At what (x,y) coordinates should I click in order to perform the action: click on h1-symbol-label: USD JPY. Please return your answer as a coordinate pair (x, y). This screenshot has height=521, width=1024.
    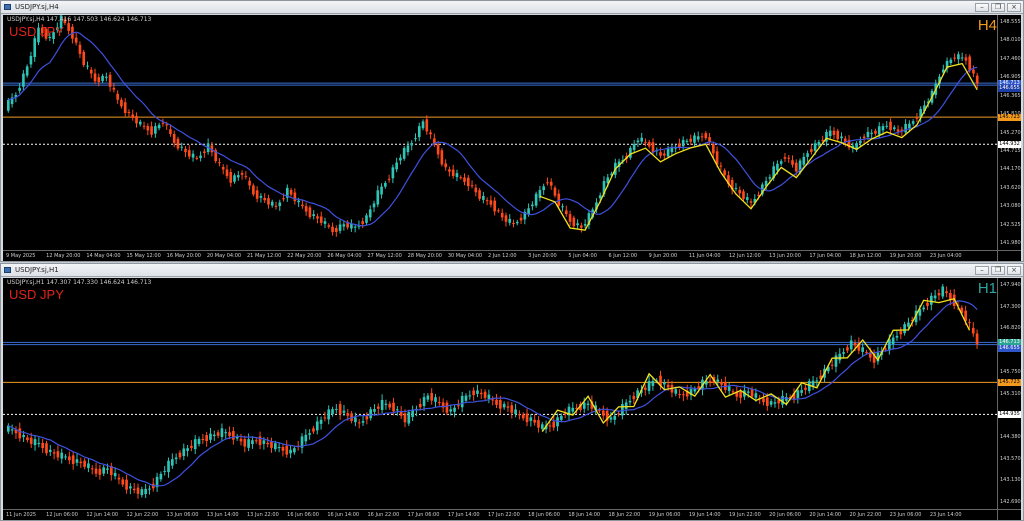
    Looking at the image, I should click on (36, 294).